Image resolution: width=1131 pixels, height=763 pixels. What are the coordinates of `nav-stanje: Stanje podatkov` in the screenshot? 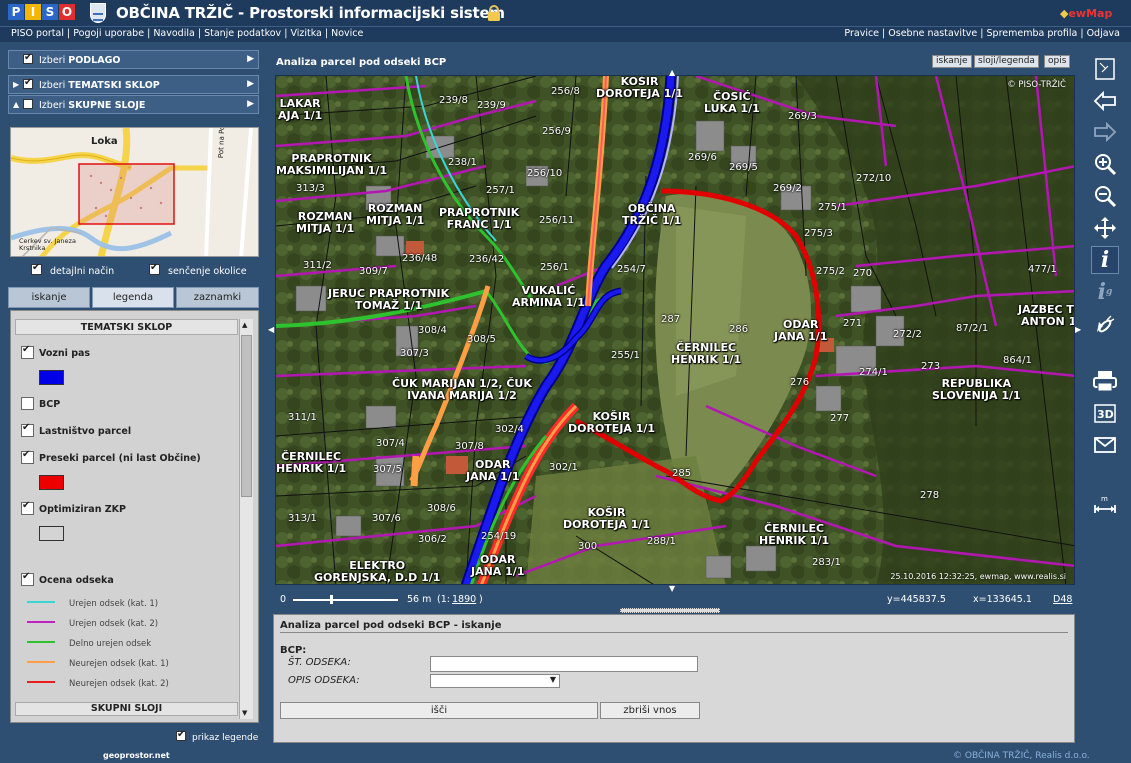 It's located at (242, 33).